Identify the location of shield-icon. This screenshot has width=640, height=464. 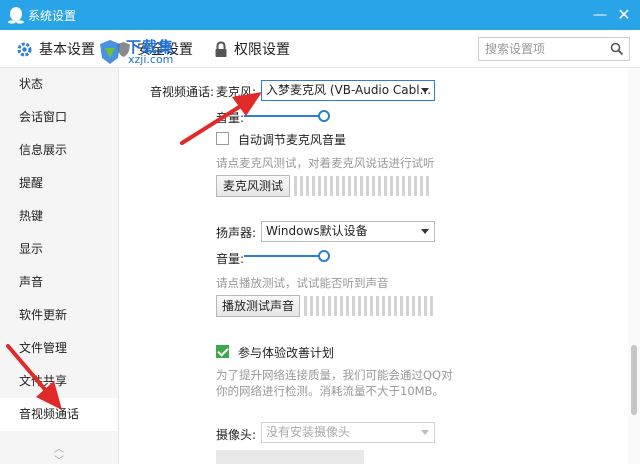
(123, 49).